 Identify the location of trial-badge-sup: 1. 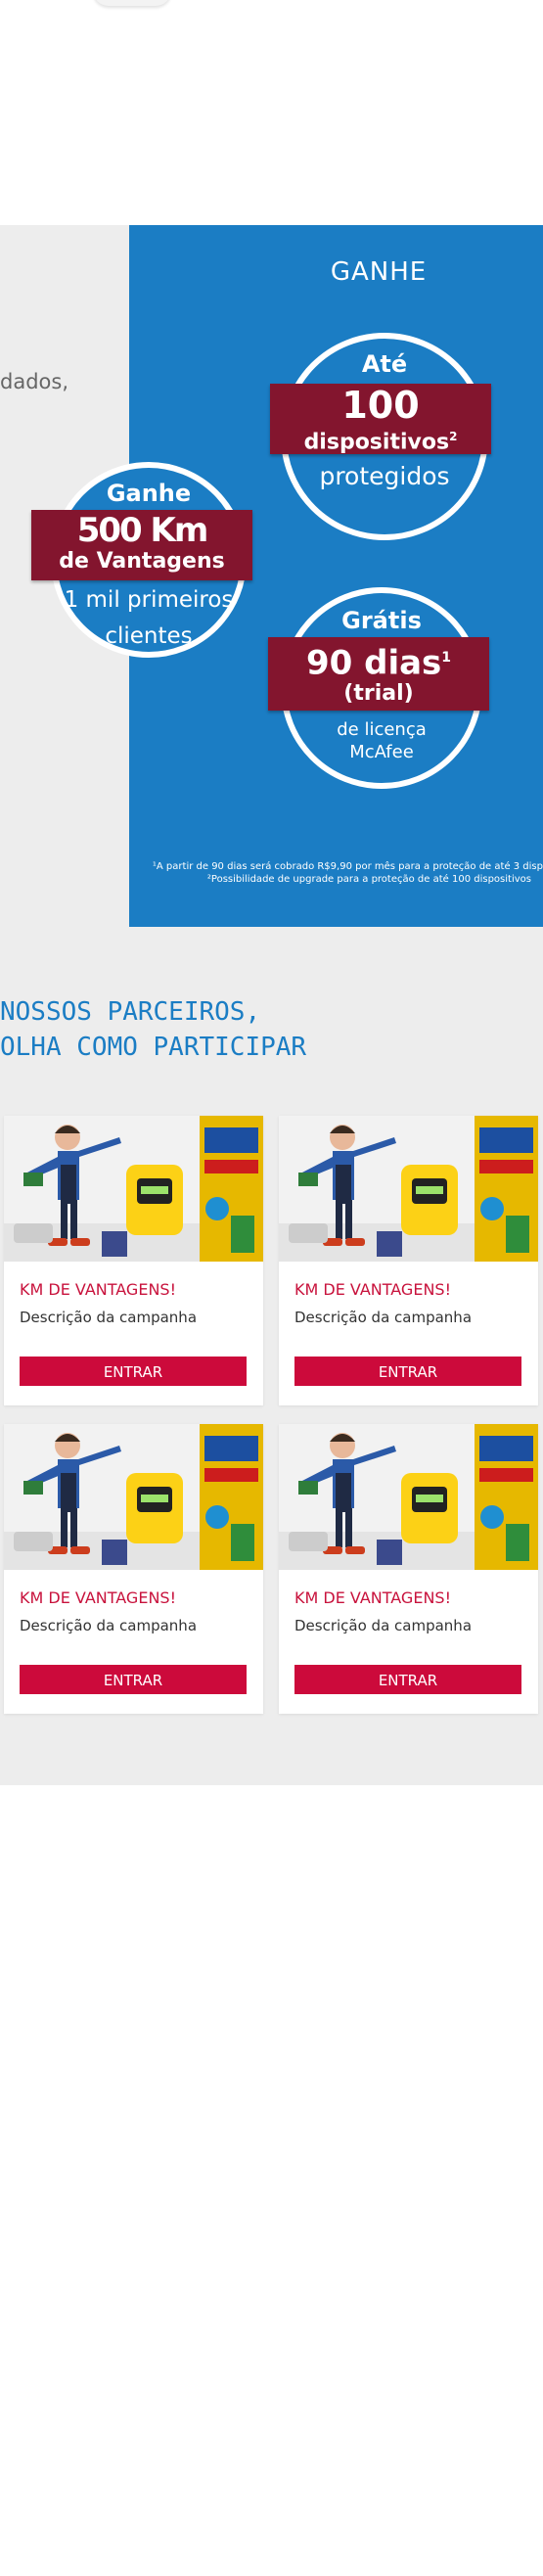
(446, 658).